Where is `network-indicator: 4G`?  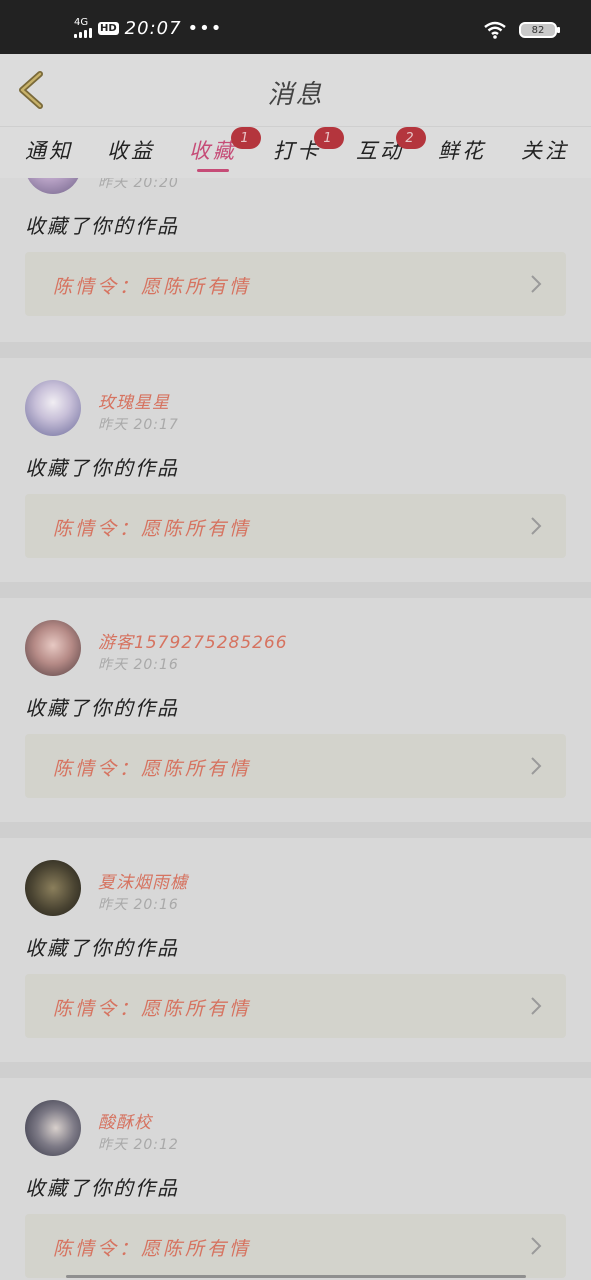 network-indicator: 4G is located at coordinates (83, 28).